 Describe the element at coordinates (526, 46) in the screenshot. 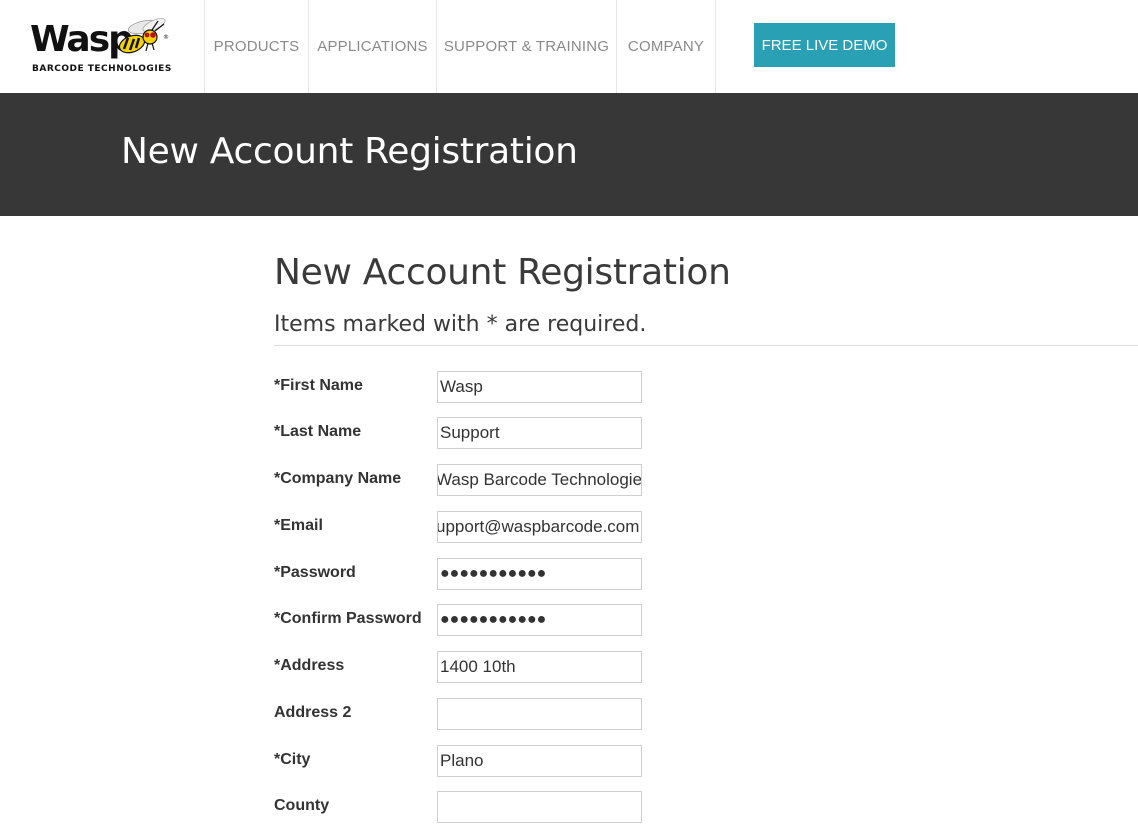

I see `nav-item-support-training: SUPPORT & TRAINING` at that location.